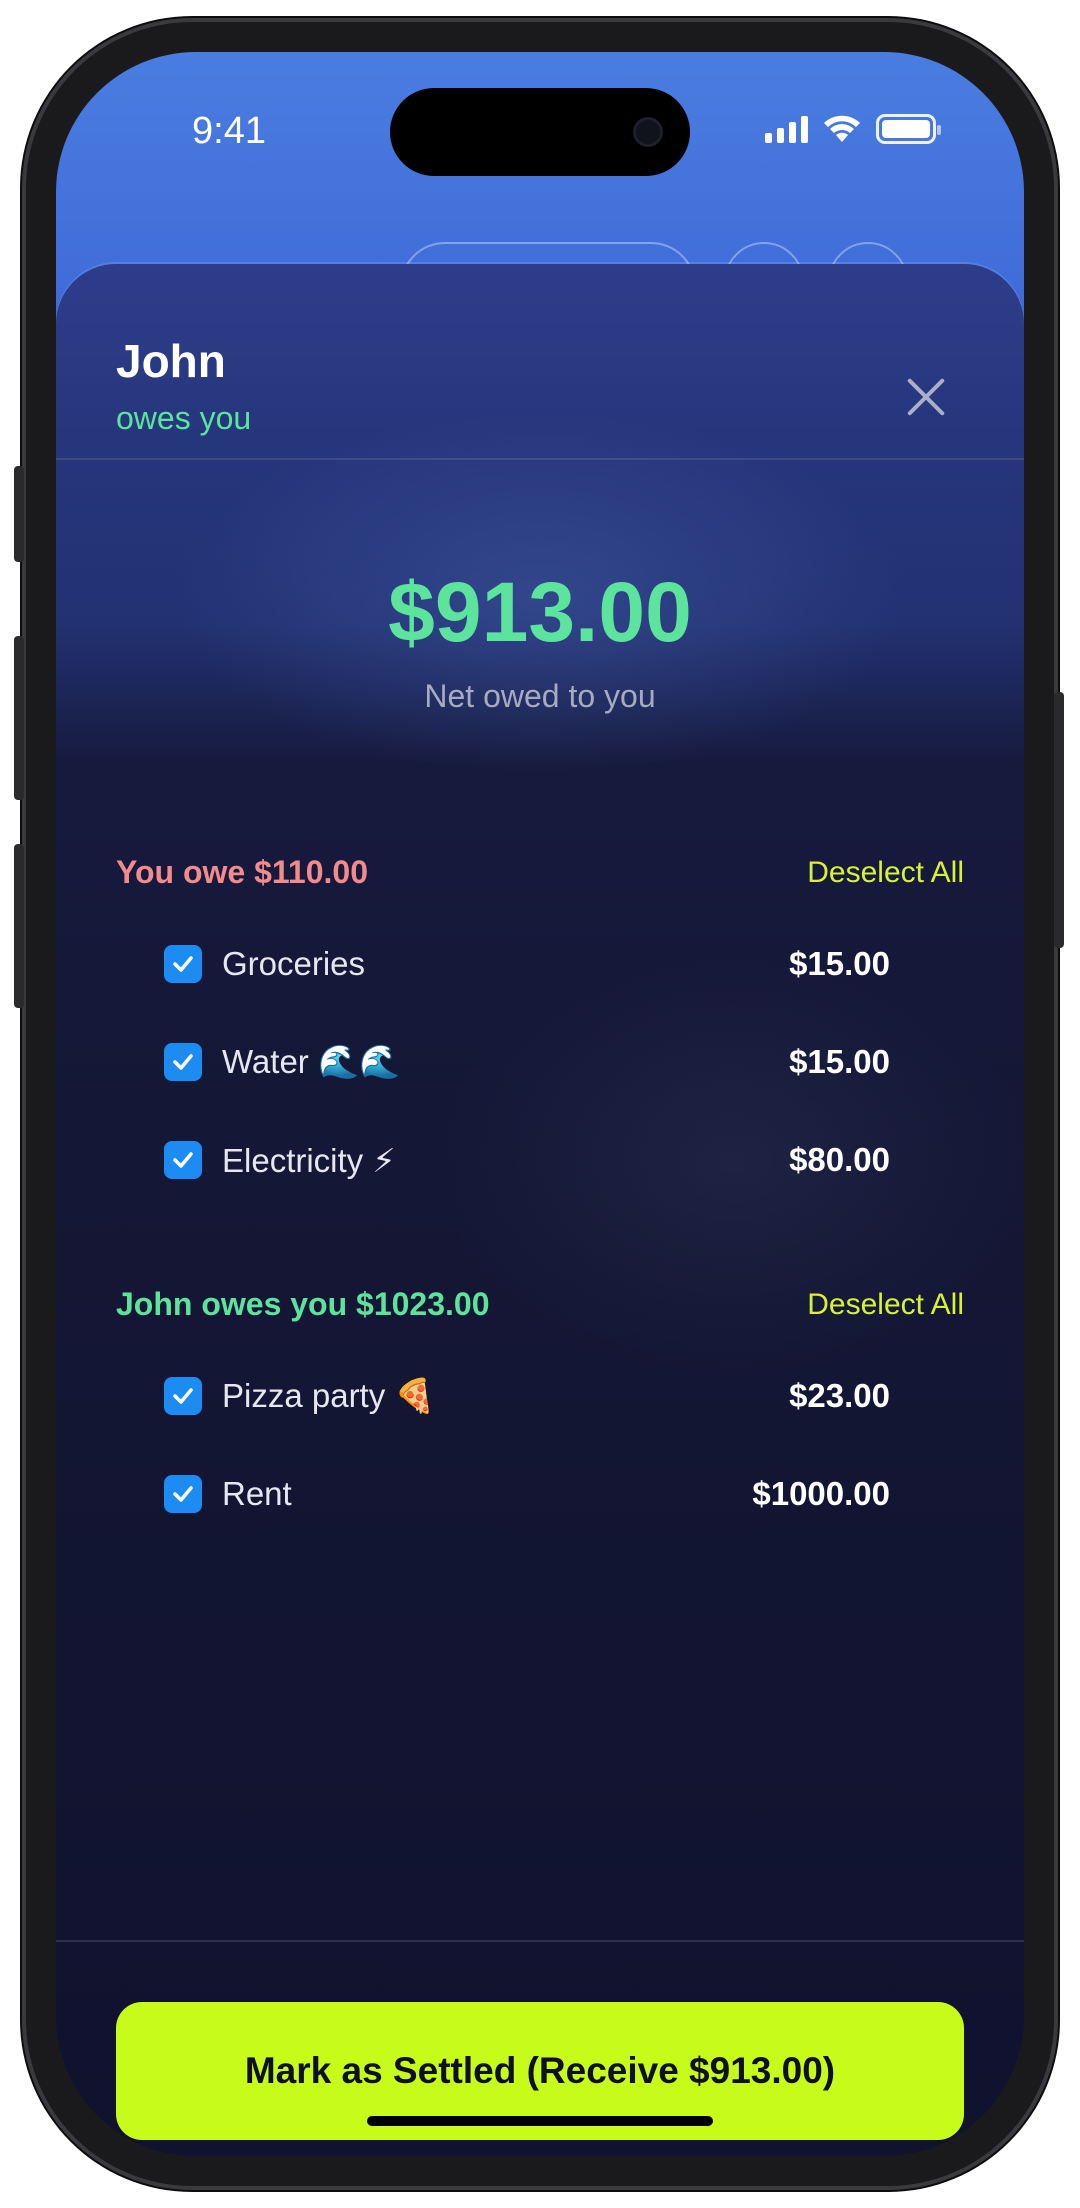 This screenshot has height=2208, width=1080. What do you see at coordinates (257, 1493) in the screenshot?
I see `item-label: Rent` at bounding box center [257, 1493].